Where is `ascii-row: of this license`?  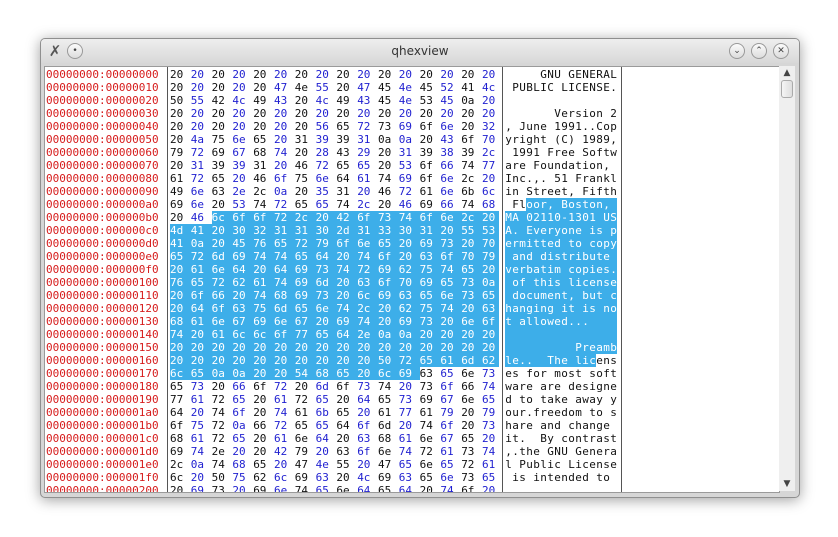
ascii-row: of this license is located at coordinates (562, 282).